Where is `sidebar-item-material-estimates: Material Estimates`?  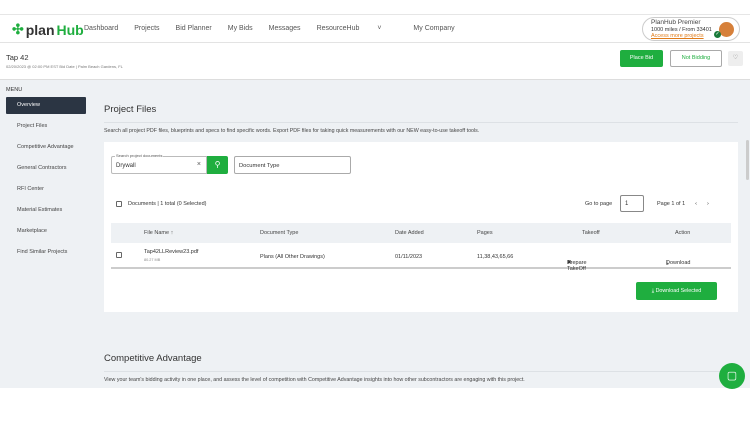
sidebar-item-material-estimates: Material Estimates is located at coordinates (46, 212).